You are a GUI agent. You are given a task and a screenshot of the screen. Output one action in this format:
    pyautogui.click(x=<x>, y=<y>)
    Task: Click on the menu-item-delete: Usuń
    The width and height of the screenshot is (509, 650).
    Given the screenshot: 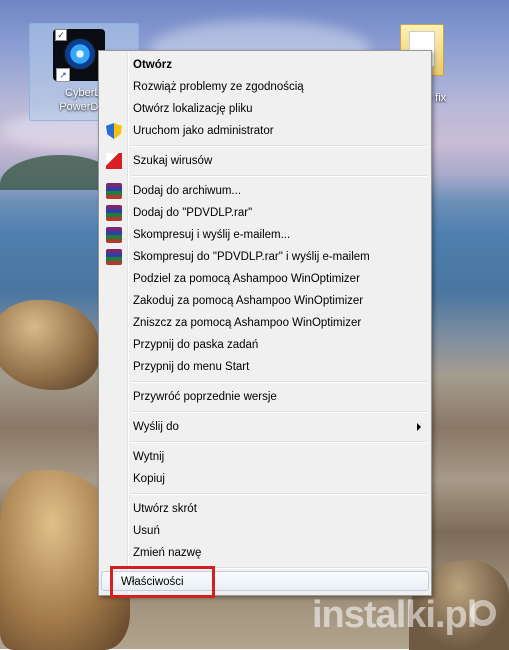 What is the action you would take?
    pyautogui.click(x=265, y=531)
    